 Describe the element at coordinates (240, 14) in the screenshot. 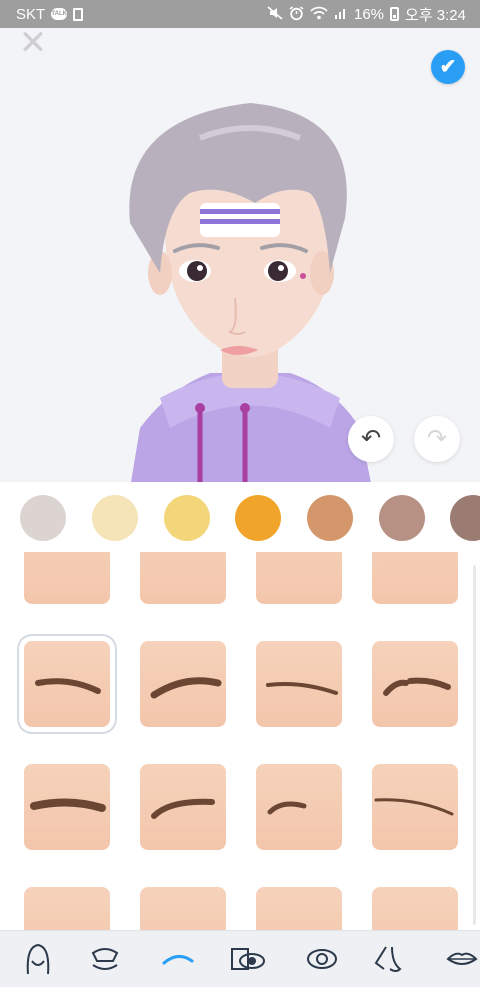

I see `status-bar: SKT TALK 16% 오후 3:24` at that location.